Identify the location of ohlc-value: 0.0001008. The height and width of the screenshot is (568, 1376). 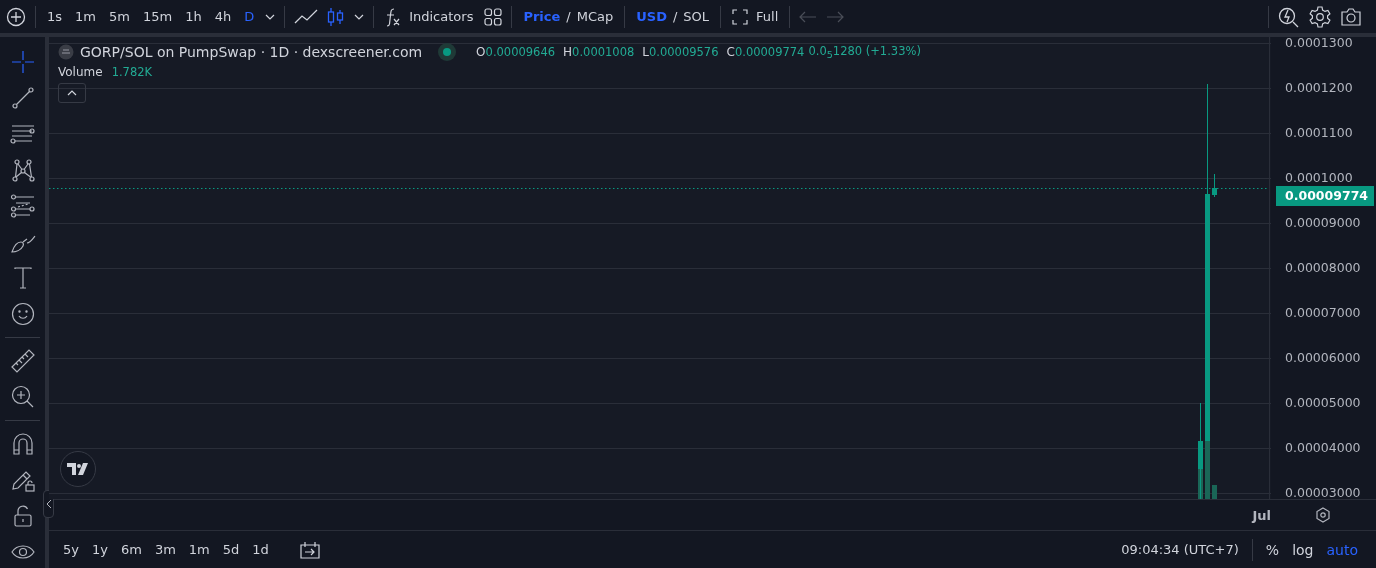
(603, 52).